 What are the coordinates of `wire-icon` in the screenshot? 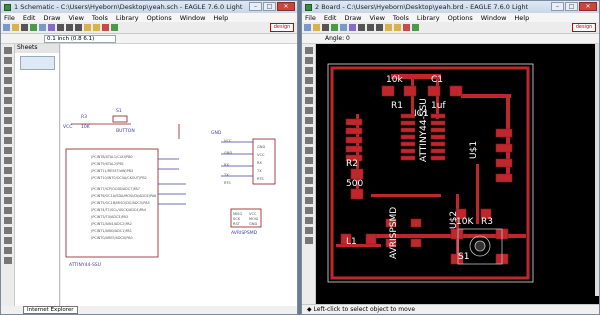 It's located at (7, 190).